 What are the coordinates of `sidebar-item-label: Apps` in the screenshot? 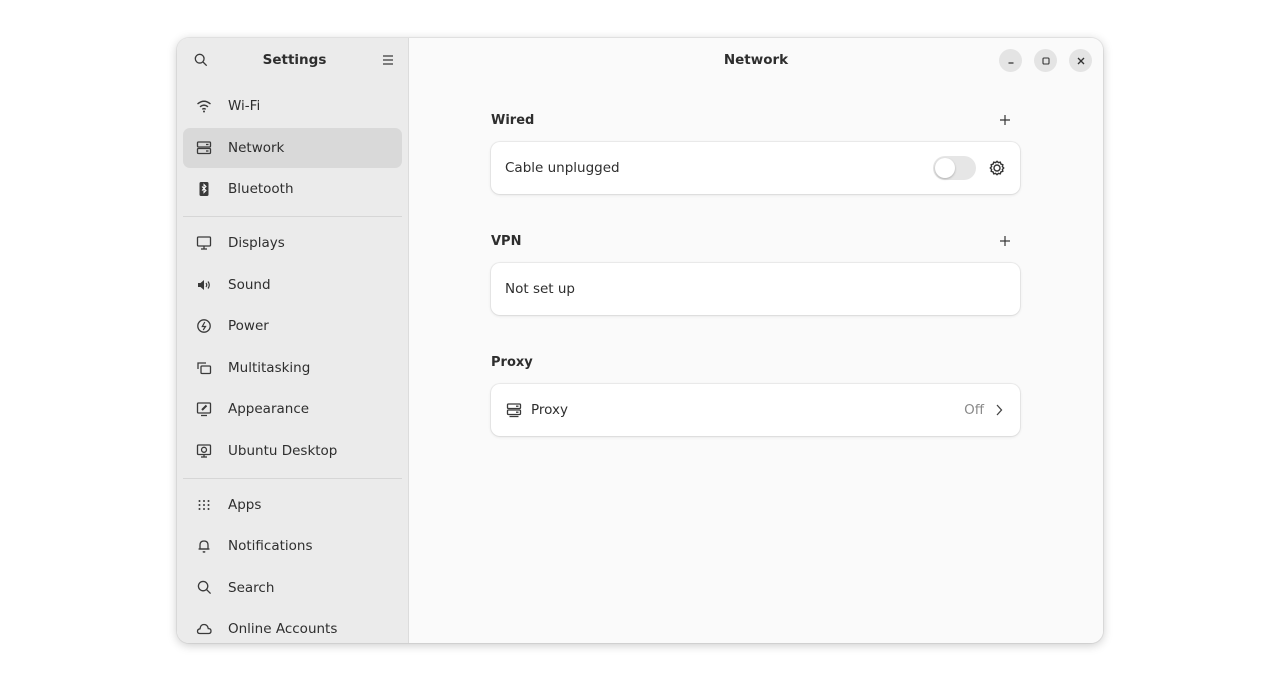 It's located at (245, 504).